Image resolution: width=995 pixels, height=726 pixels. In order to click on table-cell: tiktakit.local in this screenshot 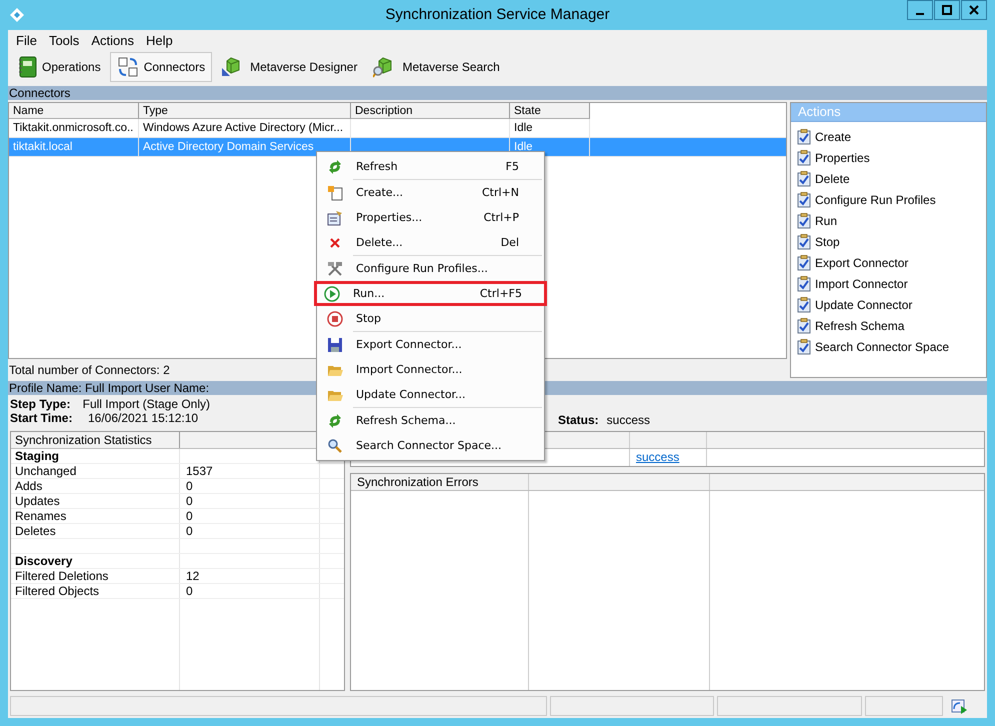, I will do `click(74, 147)`.